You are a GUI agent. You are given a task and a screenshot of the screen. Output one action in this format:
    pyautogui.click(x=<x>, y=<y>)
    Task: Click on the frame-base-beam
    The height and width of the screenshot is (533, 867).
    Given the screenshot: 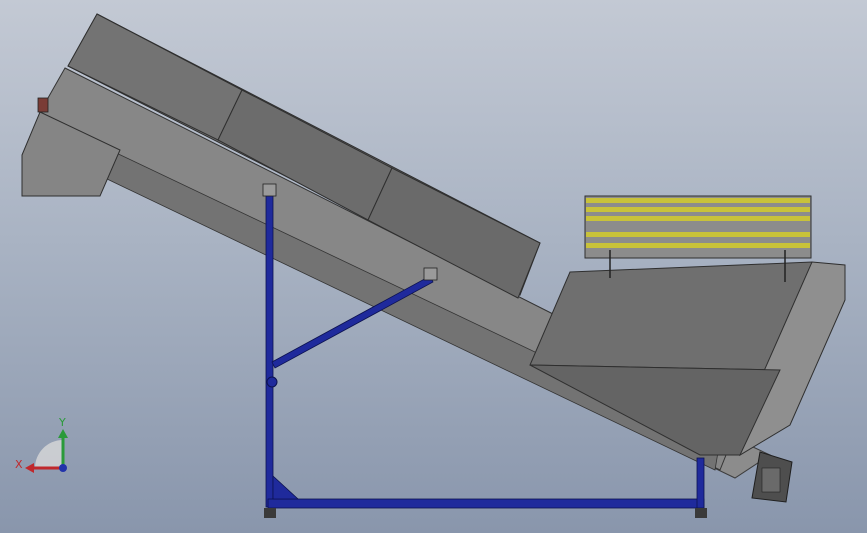 What is the action you would take?
    pyautogui.click(x=486, y=503)
    